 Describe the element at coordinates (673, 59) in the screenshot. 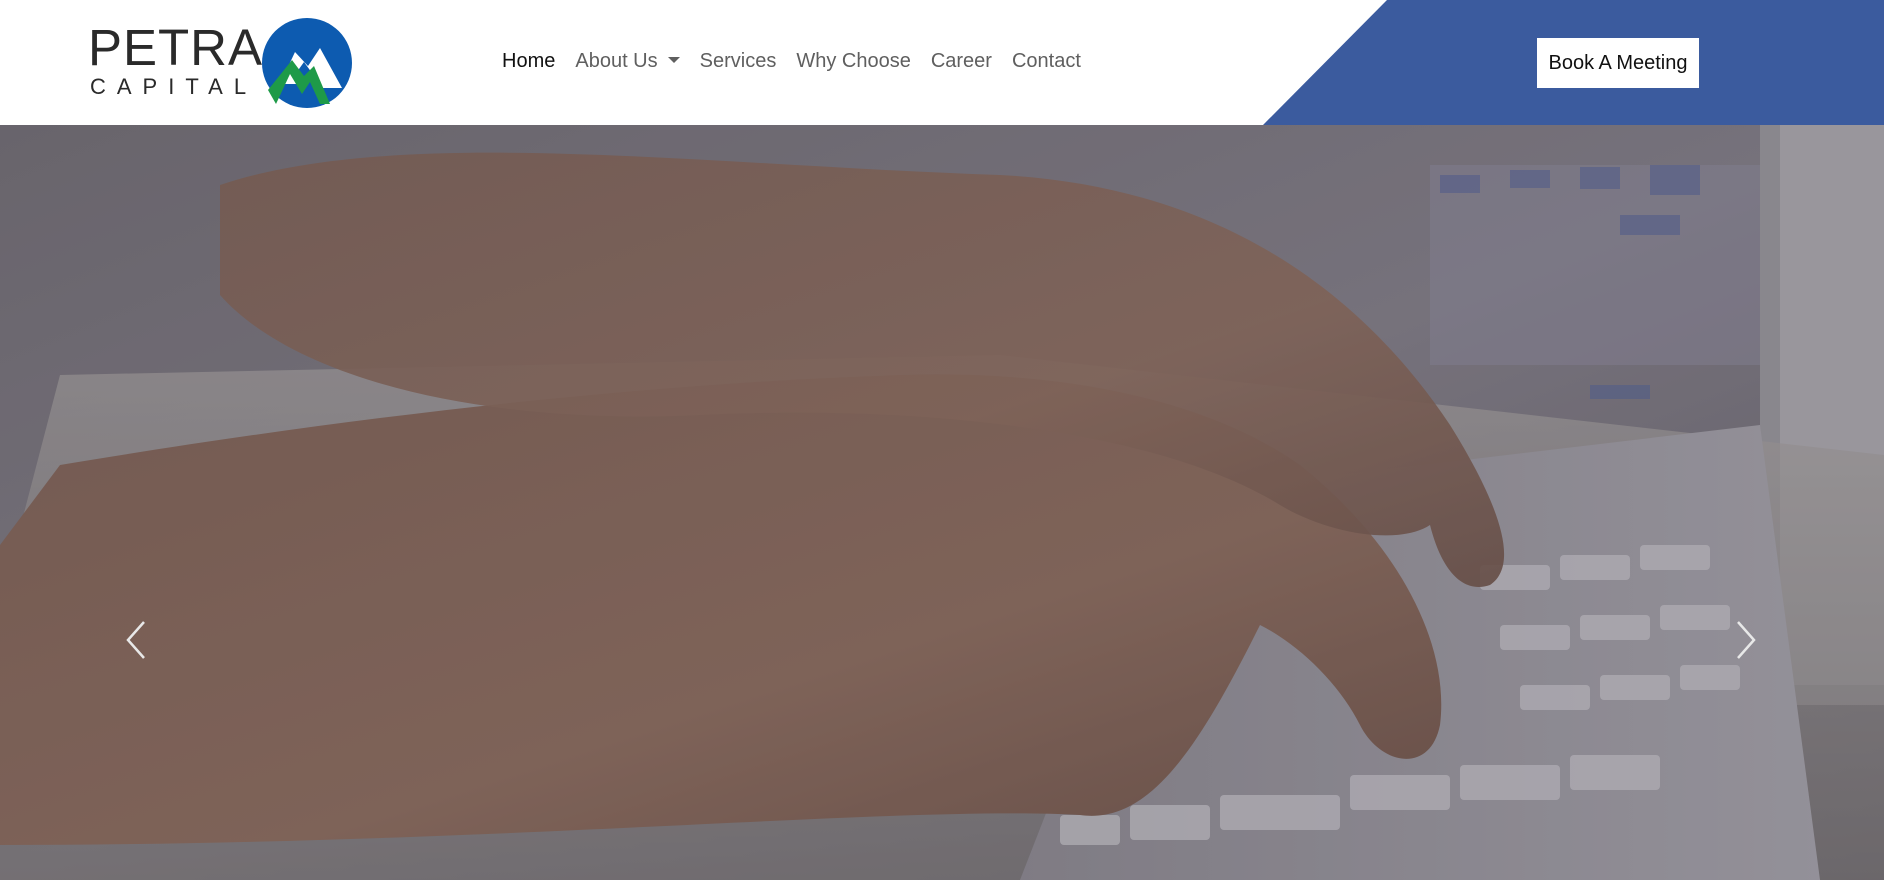

I see `caret-down-icon` at that location.